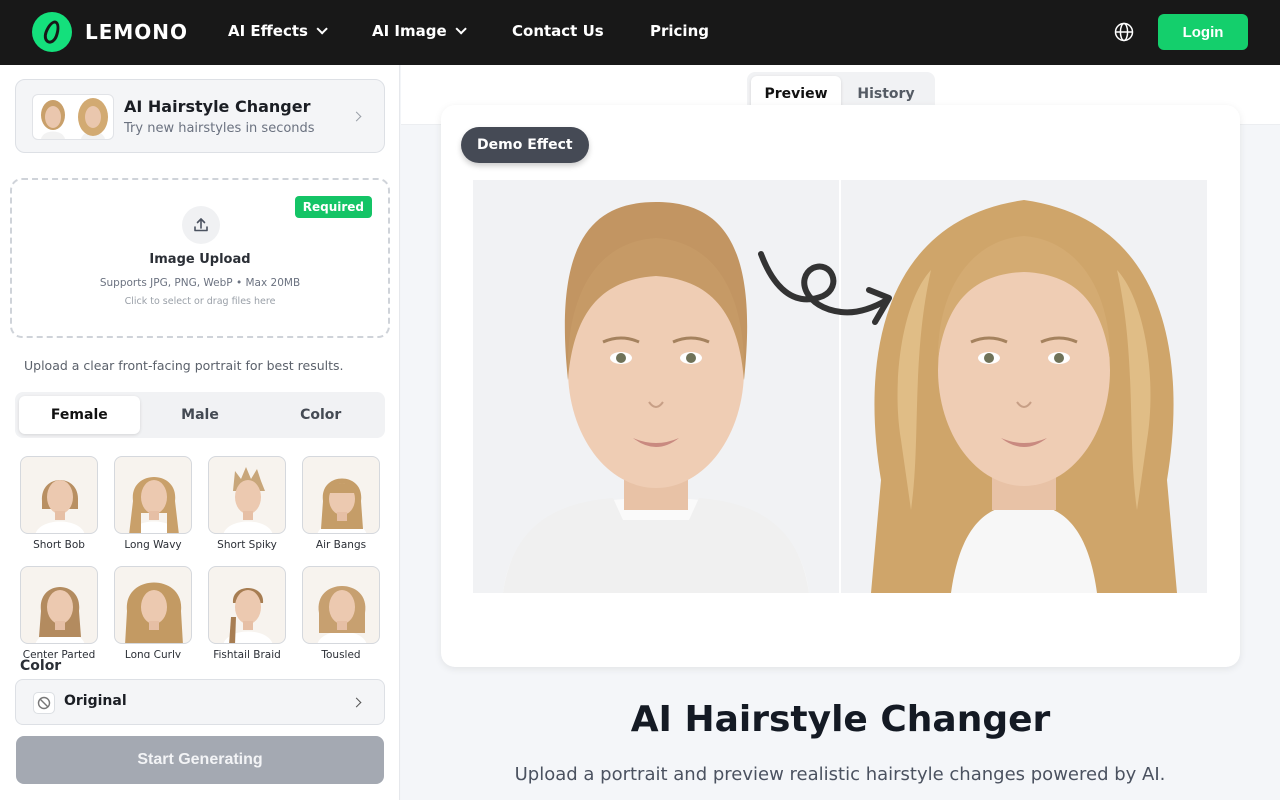 The image size is (1280, 800). What do you see at coordinates (217, 106) in the screenshot?
I see `tool-title: AI Hairstyle Changer` at bounding box center [217, 106].